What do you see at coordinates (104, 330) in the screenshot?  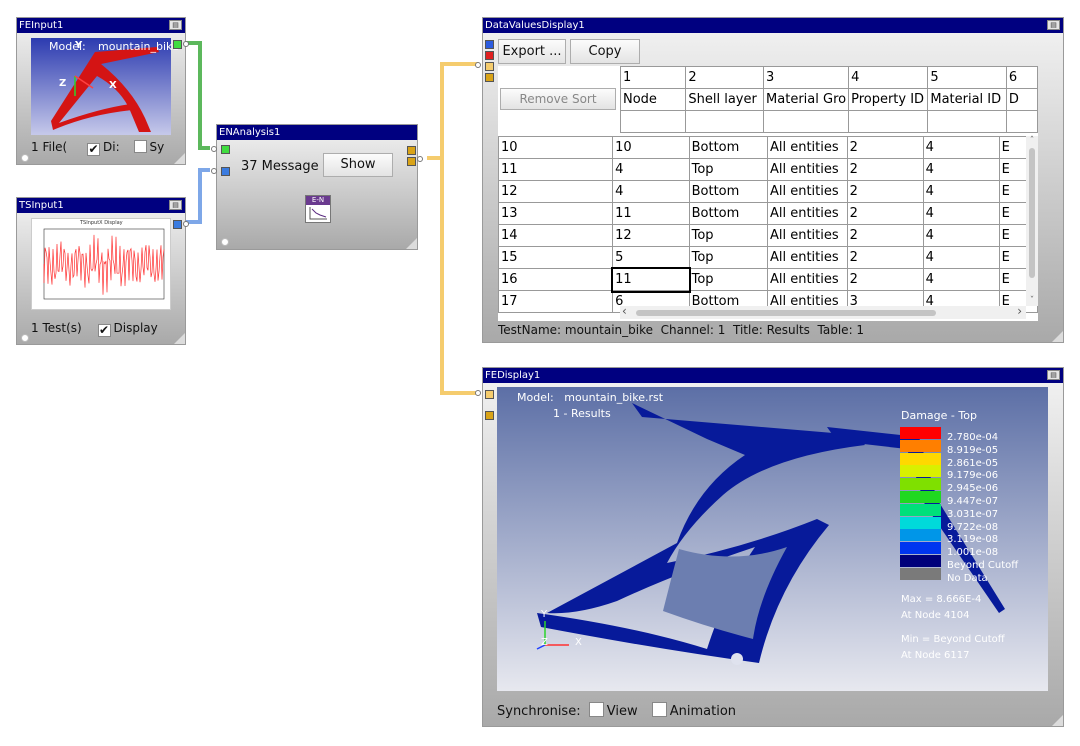 I see `display-checkbox: ✔` at bounding box center [104, 330].